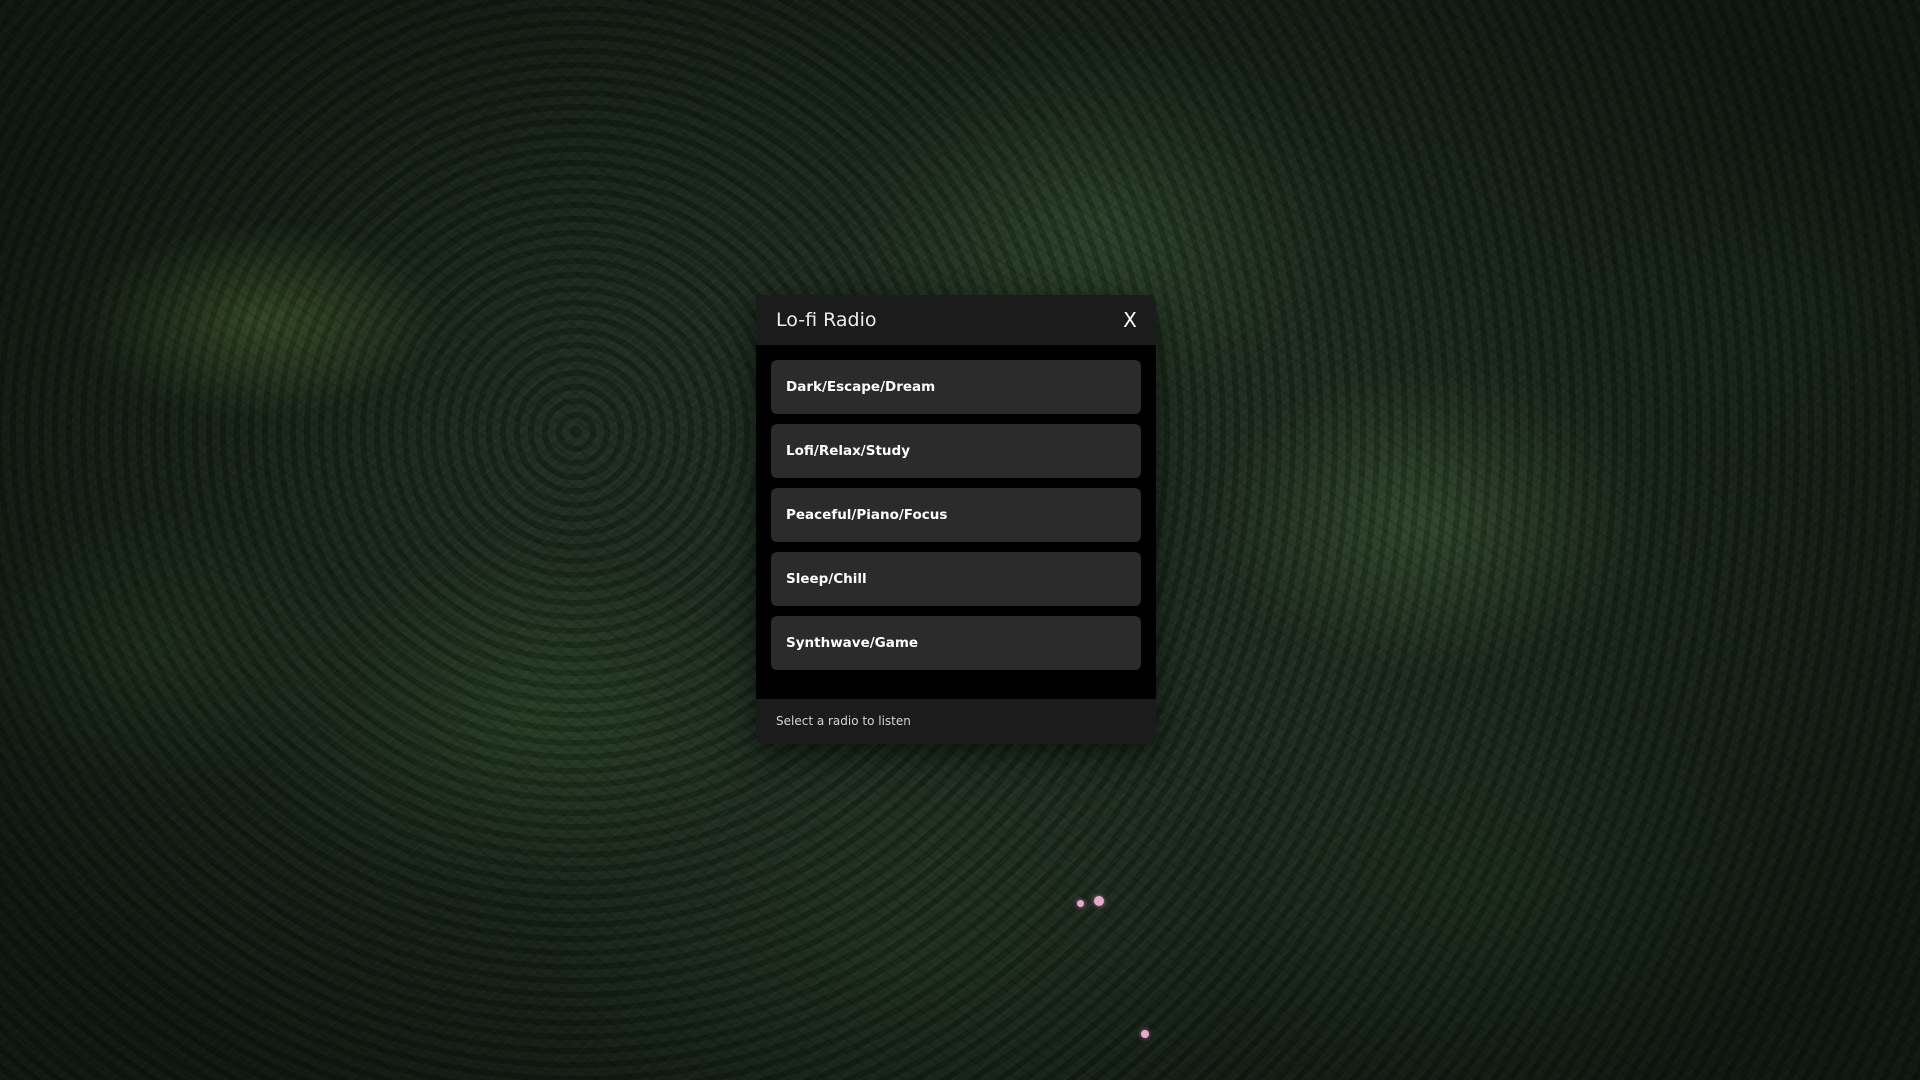 The height and width of the screenshot is (1080, 1920). I want to click on status-bar: Select a radio to listen, so click(956, 721).